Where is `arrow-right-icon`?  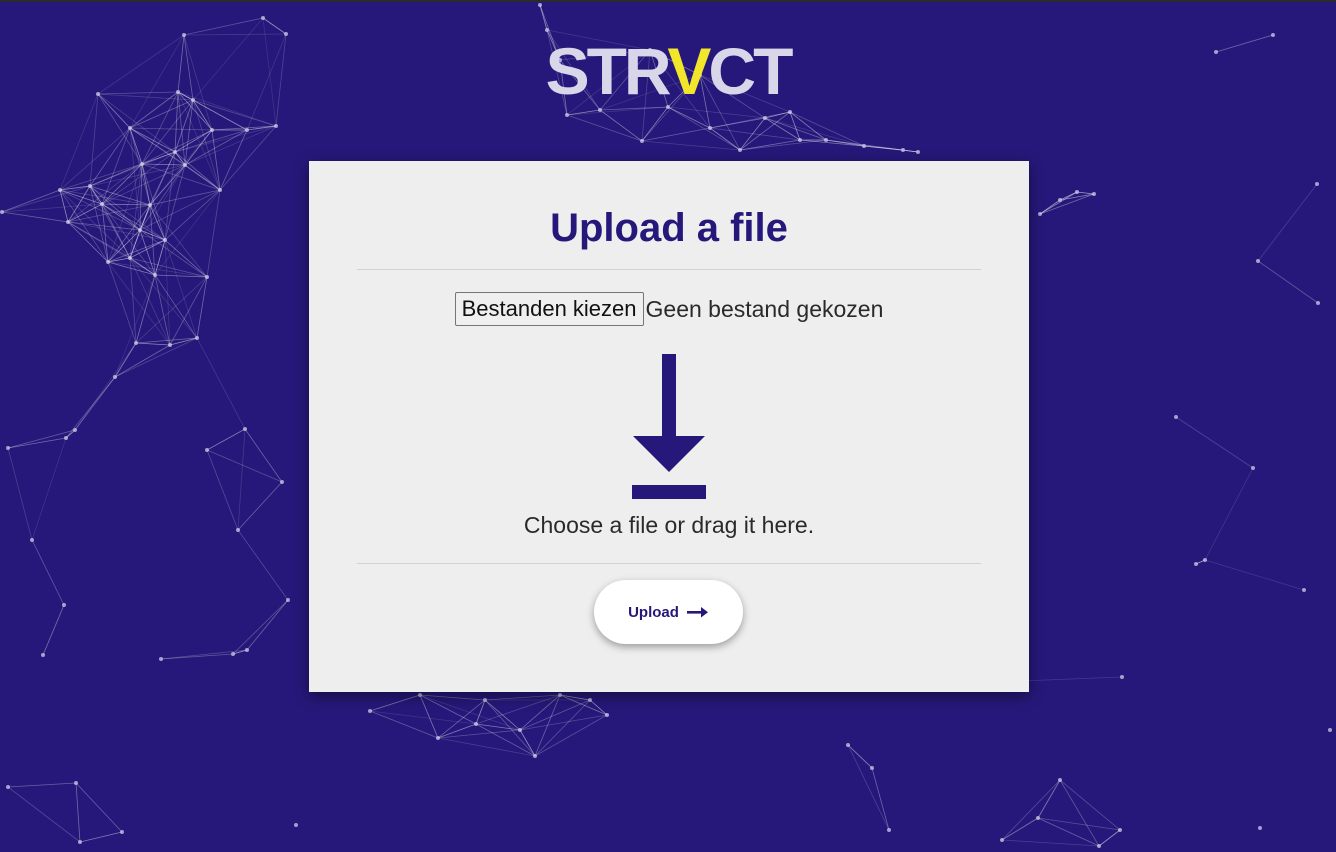
arrow-right-icon is located at coordinates (697, 612).